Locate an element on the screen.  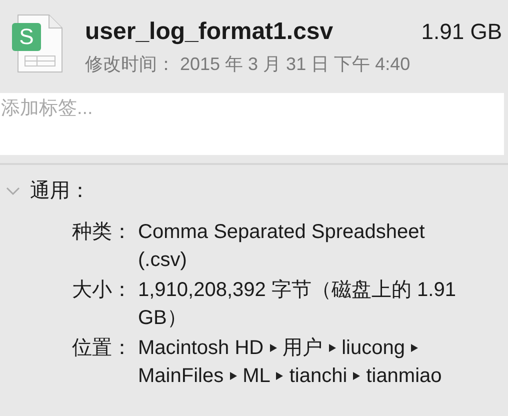
property-label: 种类： is located at coordinates (101, 232).